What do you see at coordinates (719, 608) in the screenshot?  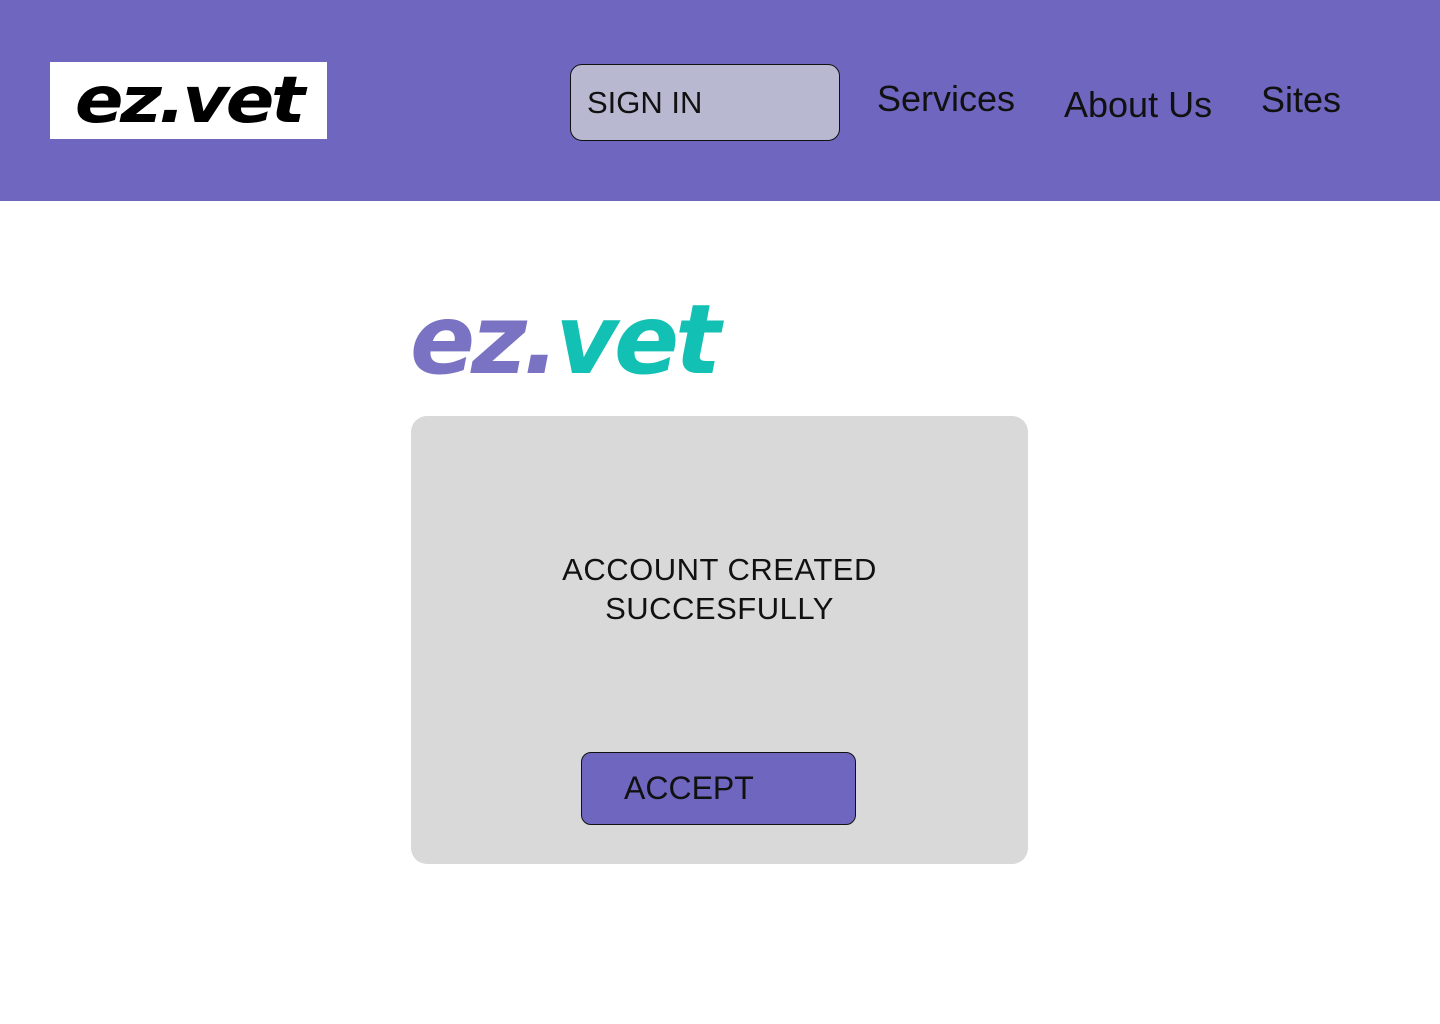 I see `success-message-line2: SUCCESFULLY` at bounding box center [719, 608].